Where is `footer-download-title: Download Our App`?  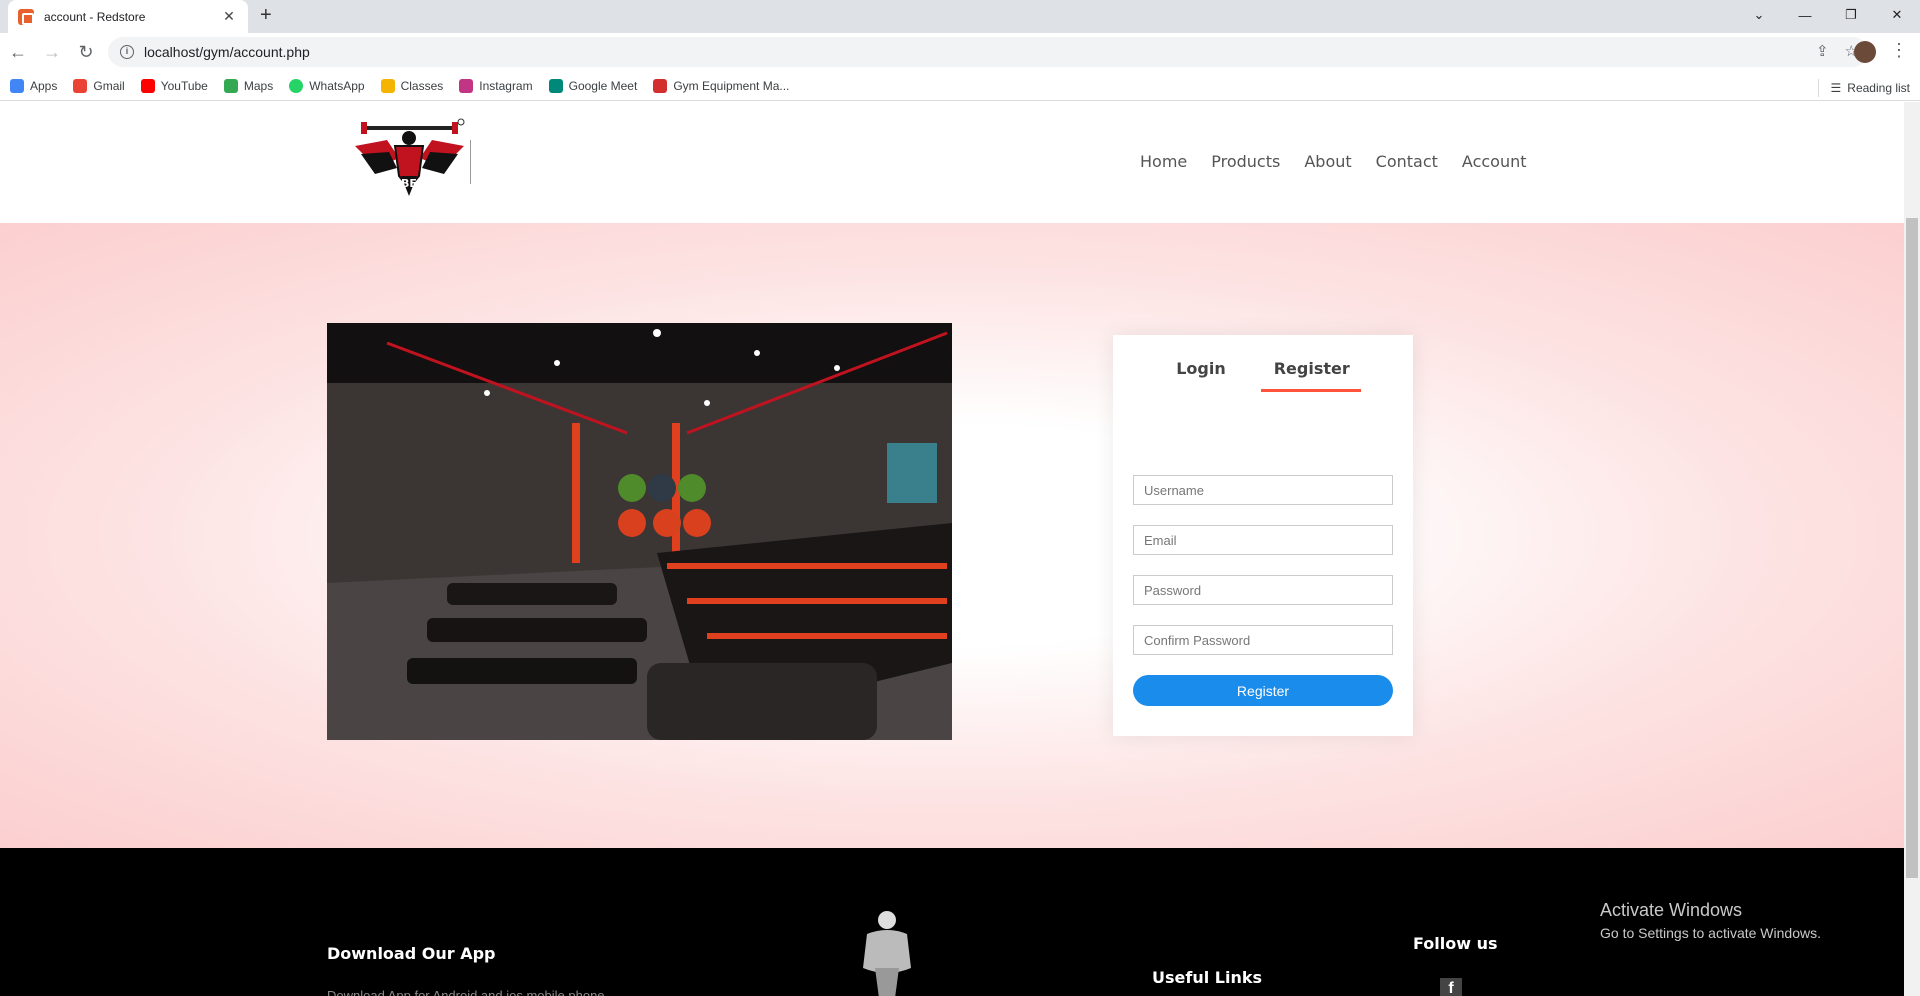
footer-download-title: Download Our App is located at coordinates (411, 953).